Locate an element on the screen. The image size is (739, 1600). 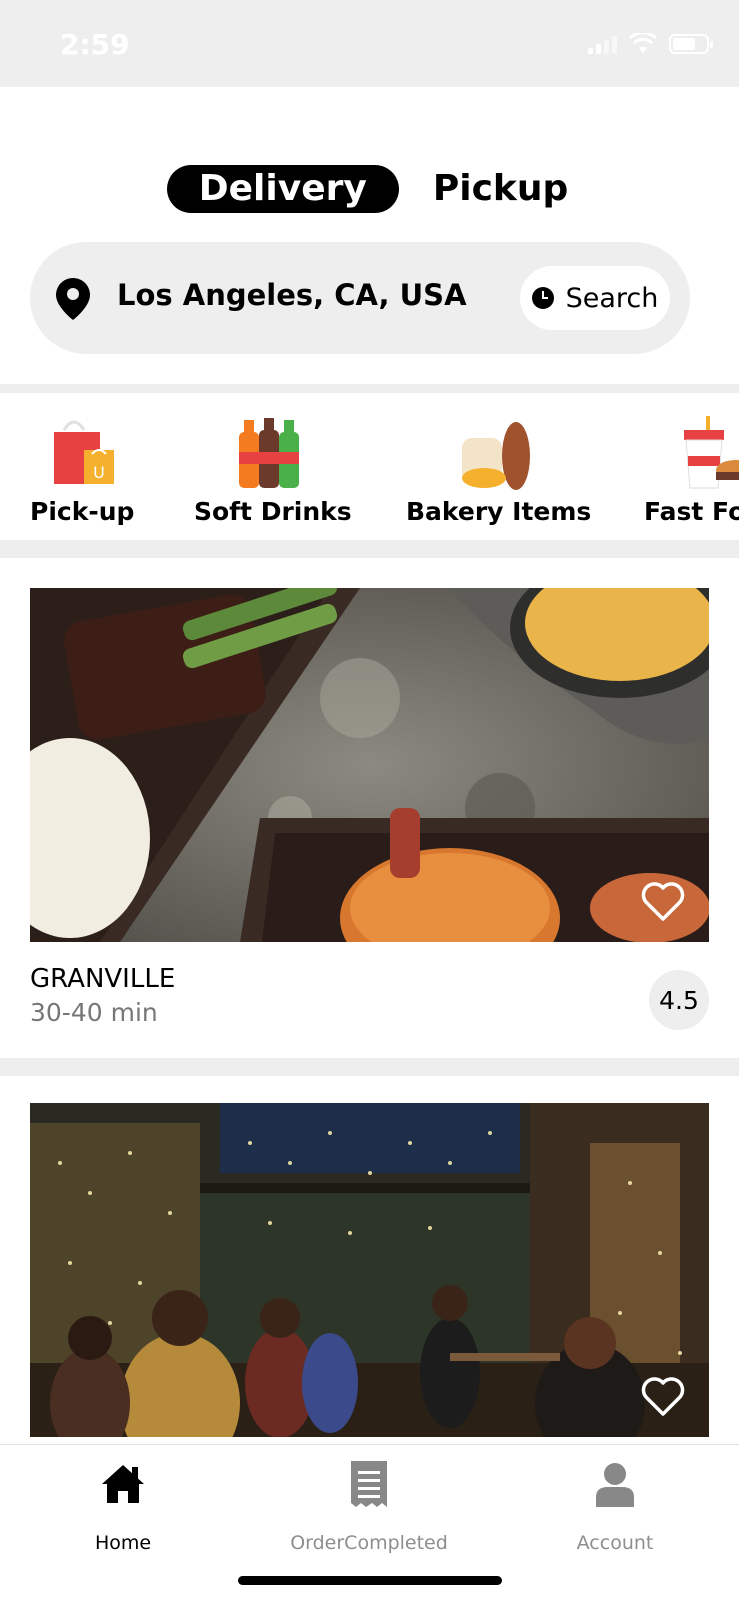
tab-label: OrderCompleted is located at coordinates (369, 1543).